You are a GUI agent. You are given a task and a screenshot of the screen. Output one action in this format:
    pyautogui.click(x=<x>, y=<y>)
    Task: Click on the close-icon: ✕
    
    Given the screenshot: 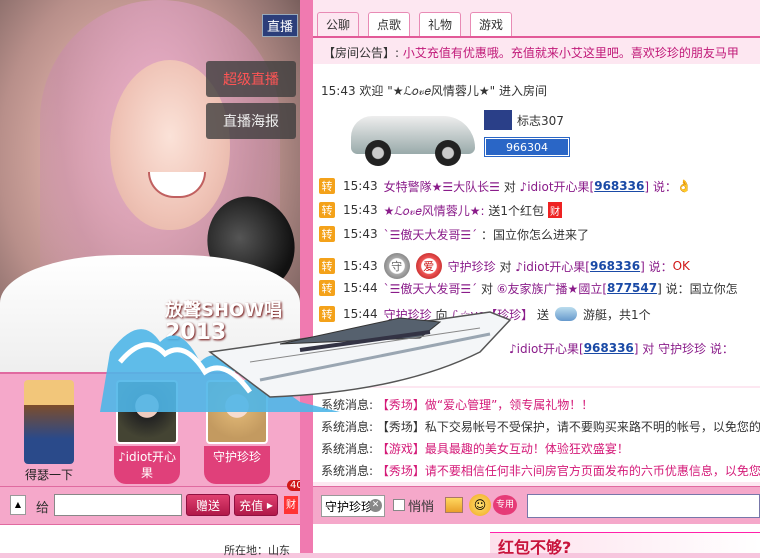 What is the action you would take?
    pyautogui.click(x=375, y=505)
    